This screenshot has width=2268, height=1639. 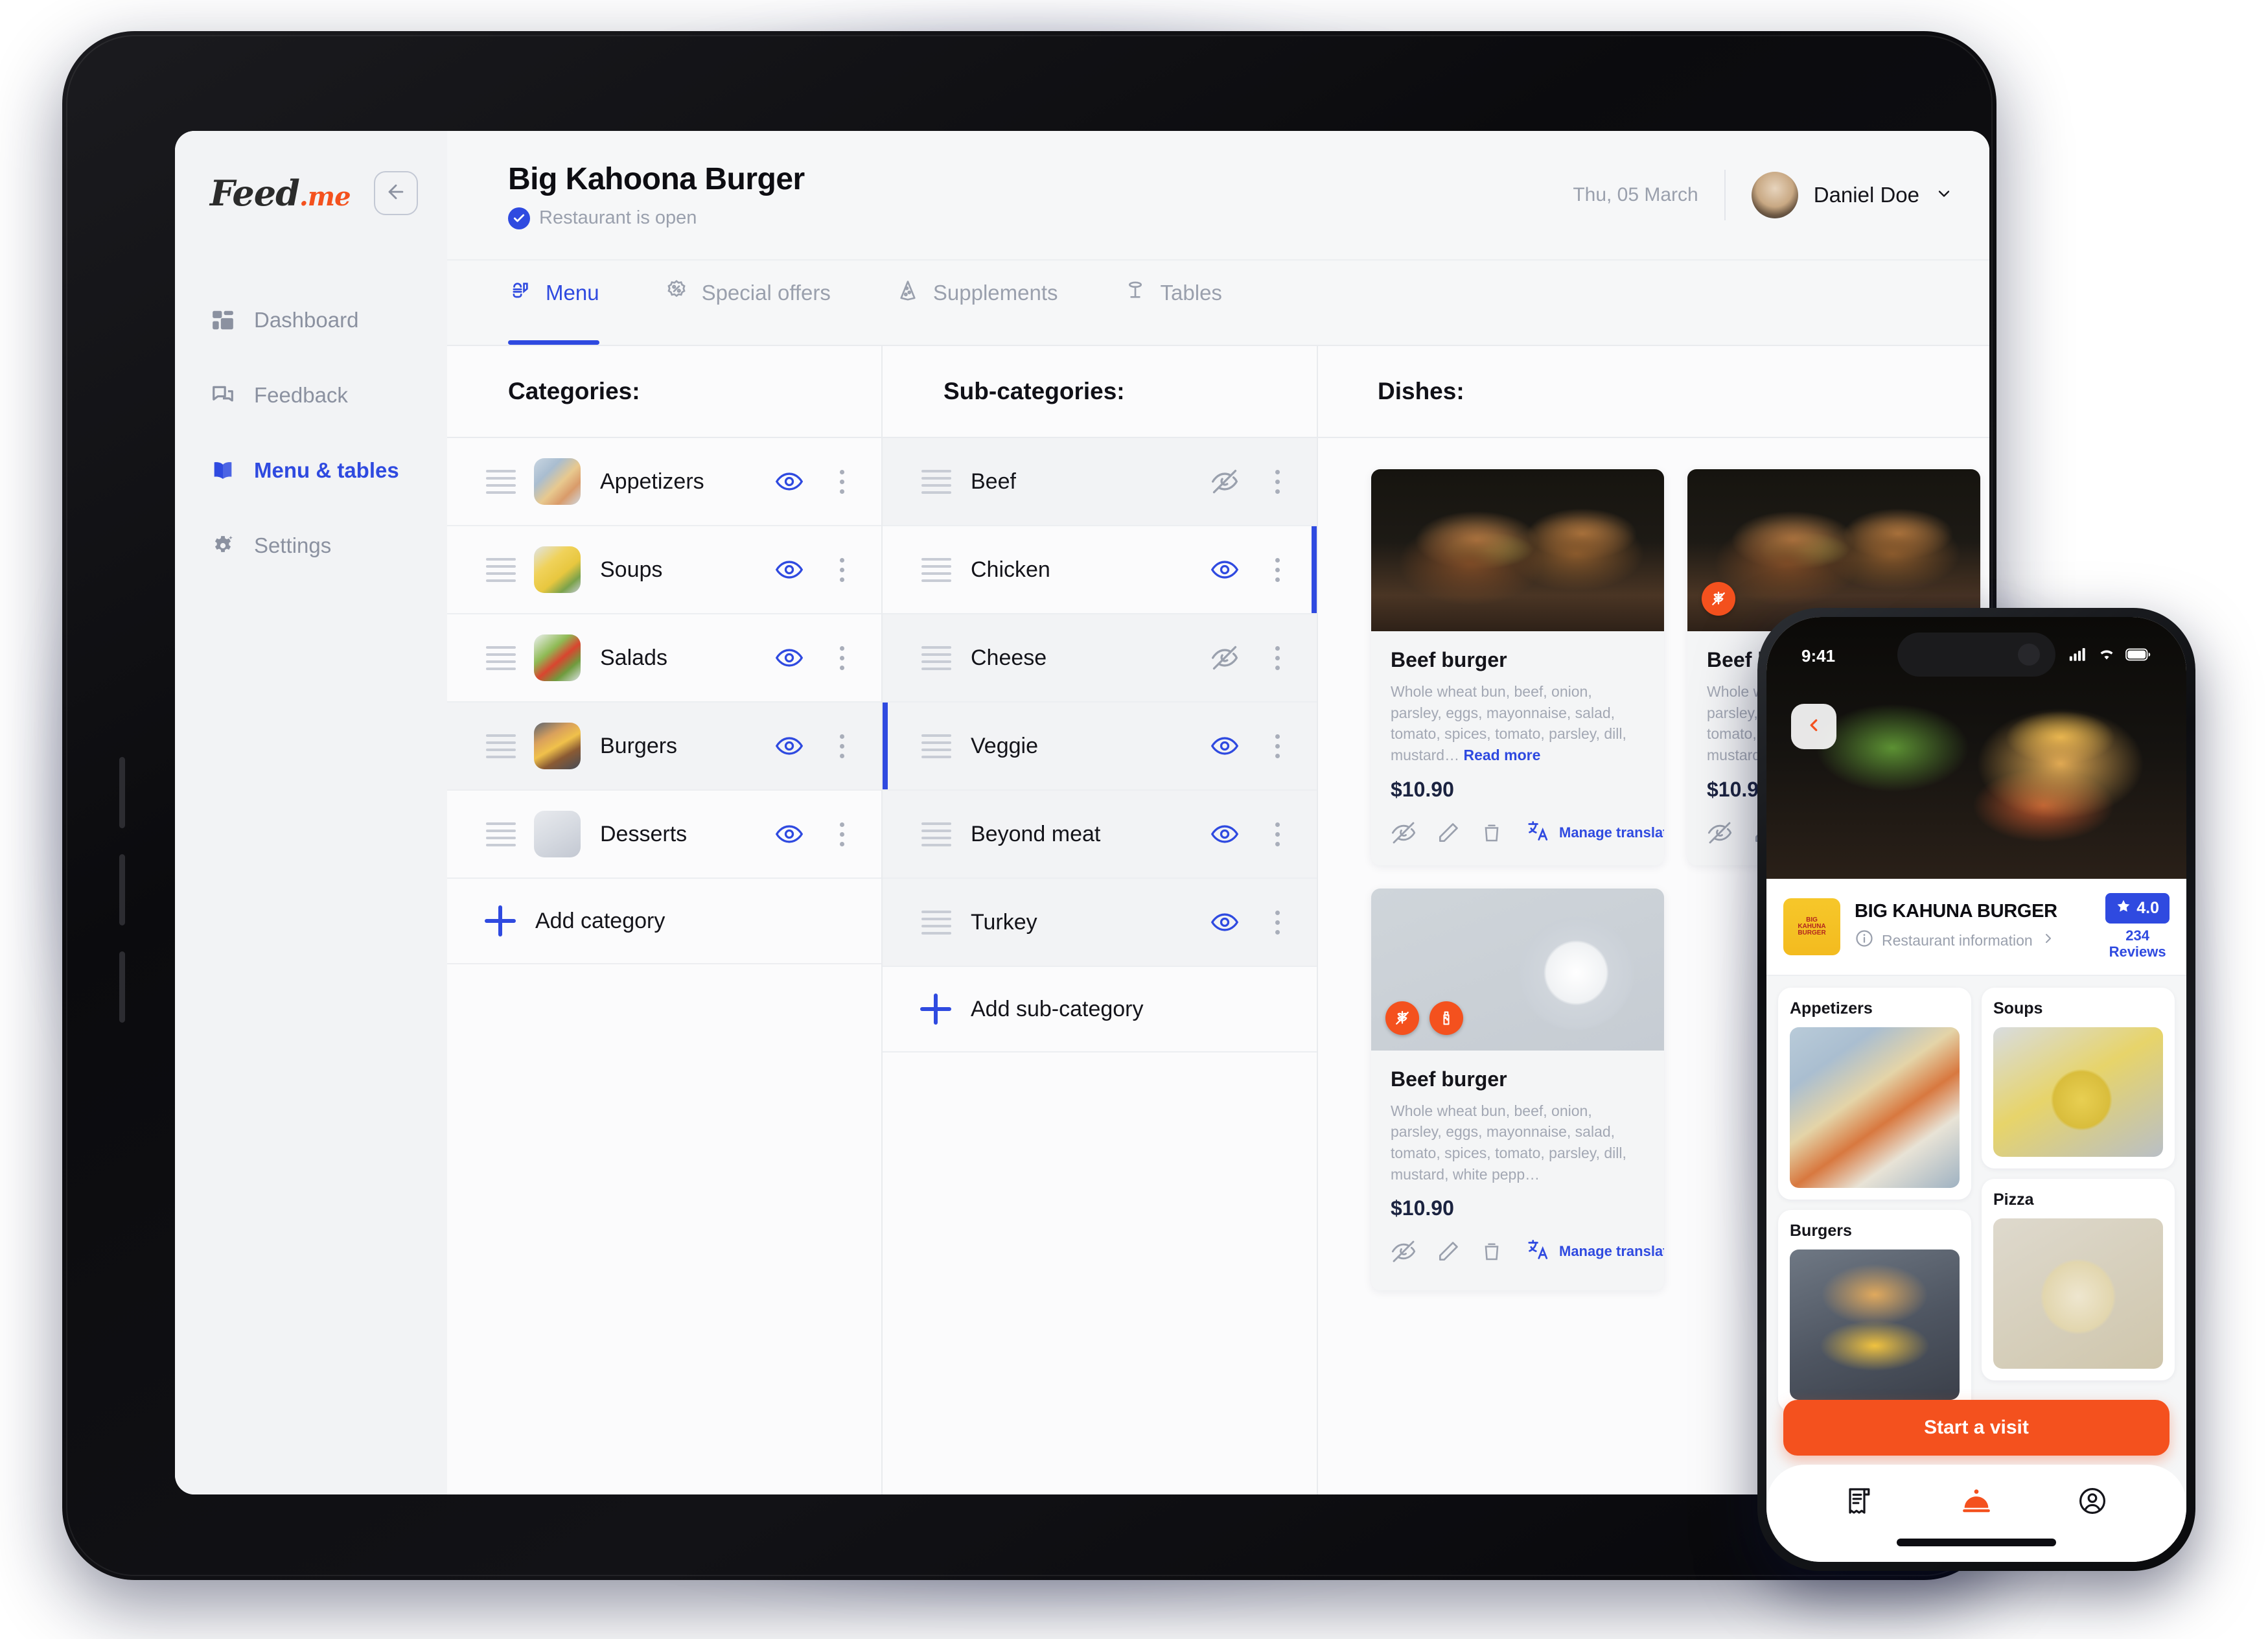 What do you see at coordinates (520, 293) in the screenshot?
I see `burger-menu-icon` at bounding box center [520, 293].